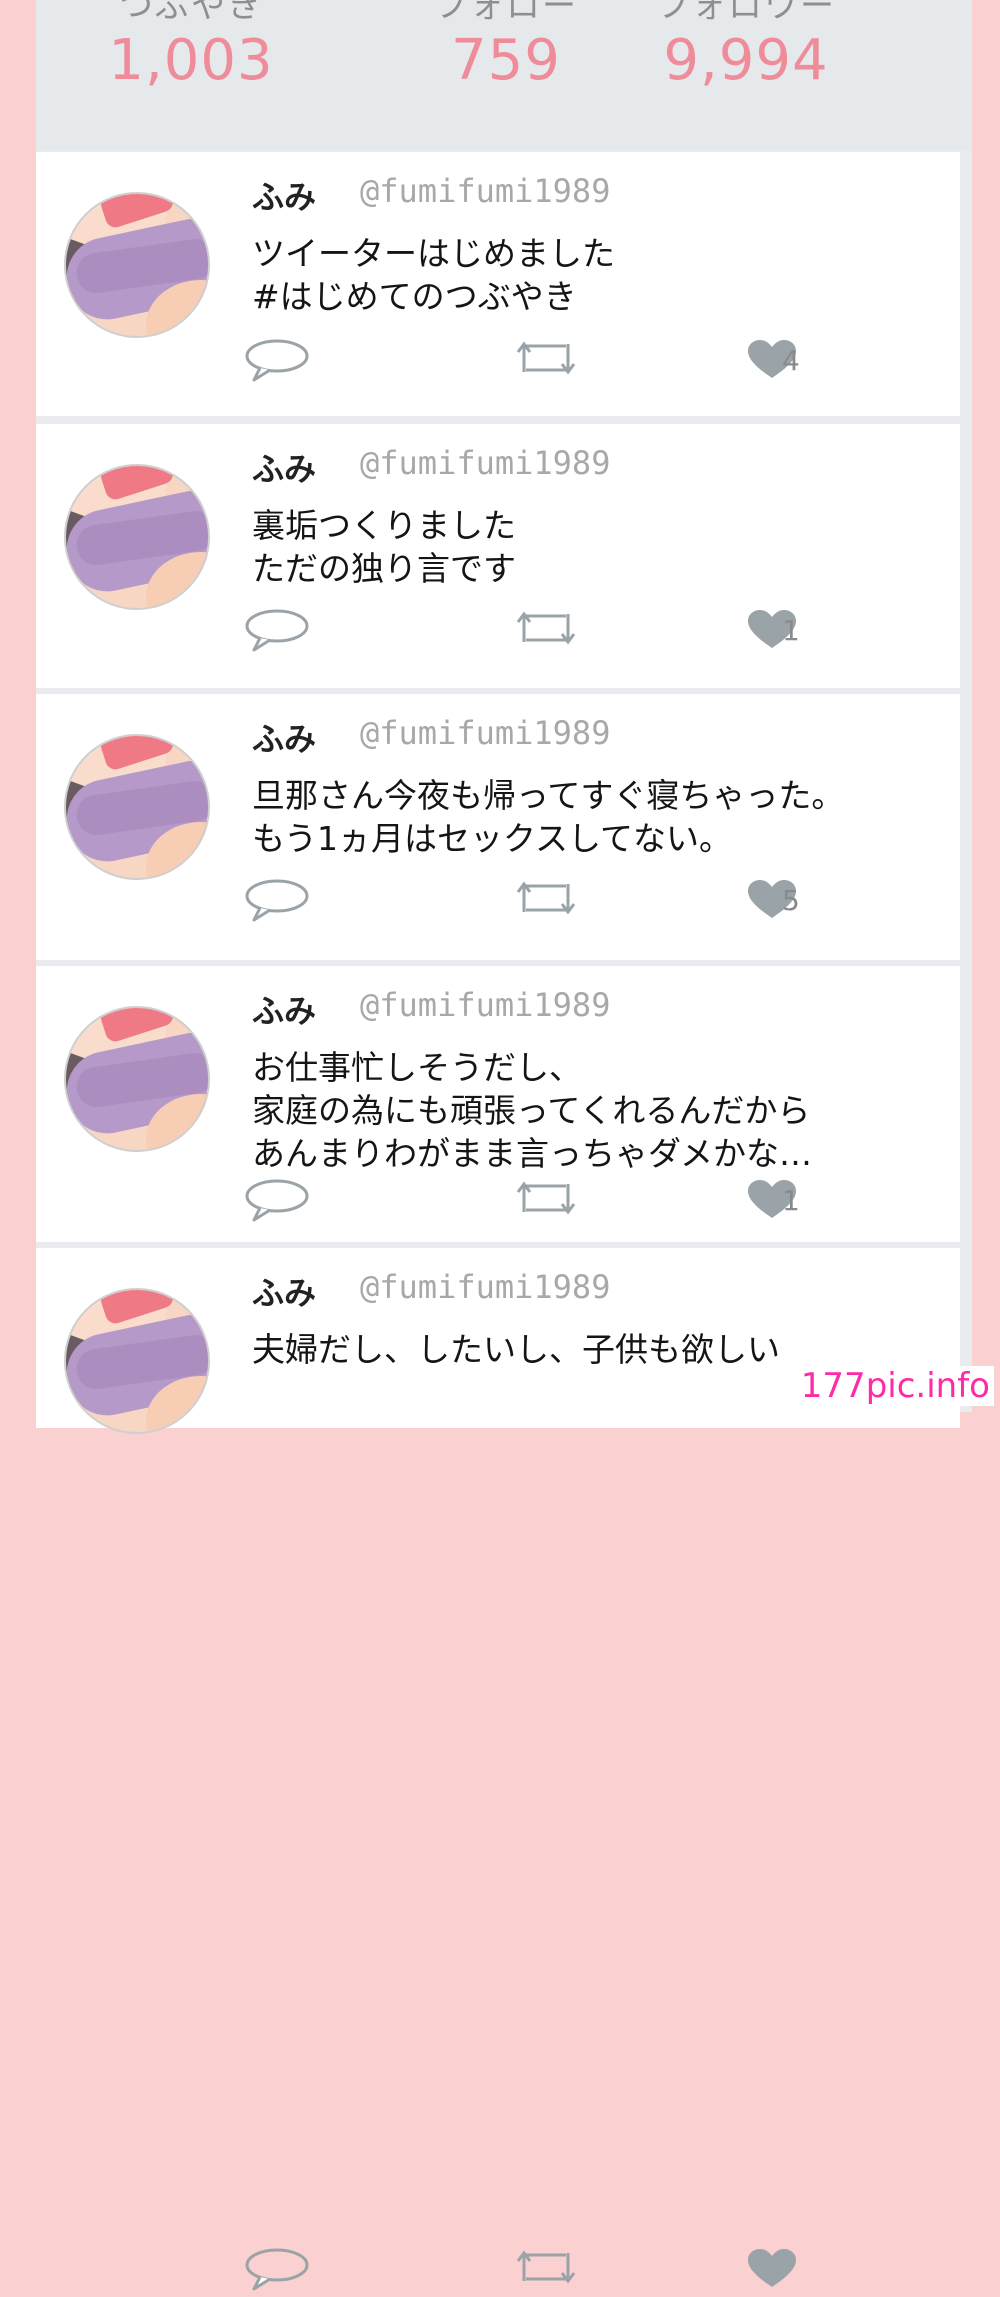 The image size is (1000, 2297). Describe the element at coordinates (433, 253) in the screenshot. I see `tweet-text-line: ツイーターはじめました` at that location.